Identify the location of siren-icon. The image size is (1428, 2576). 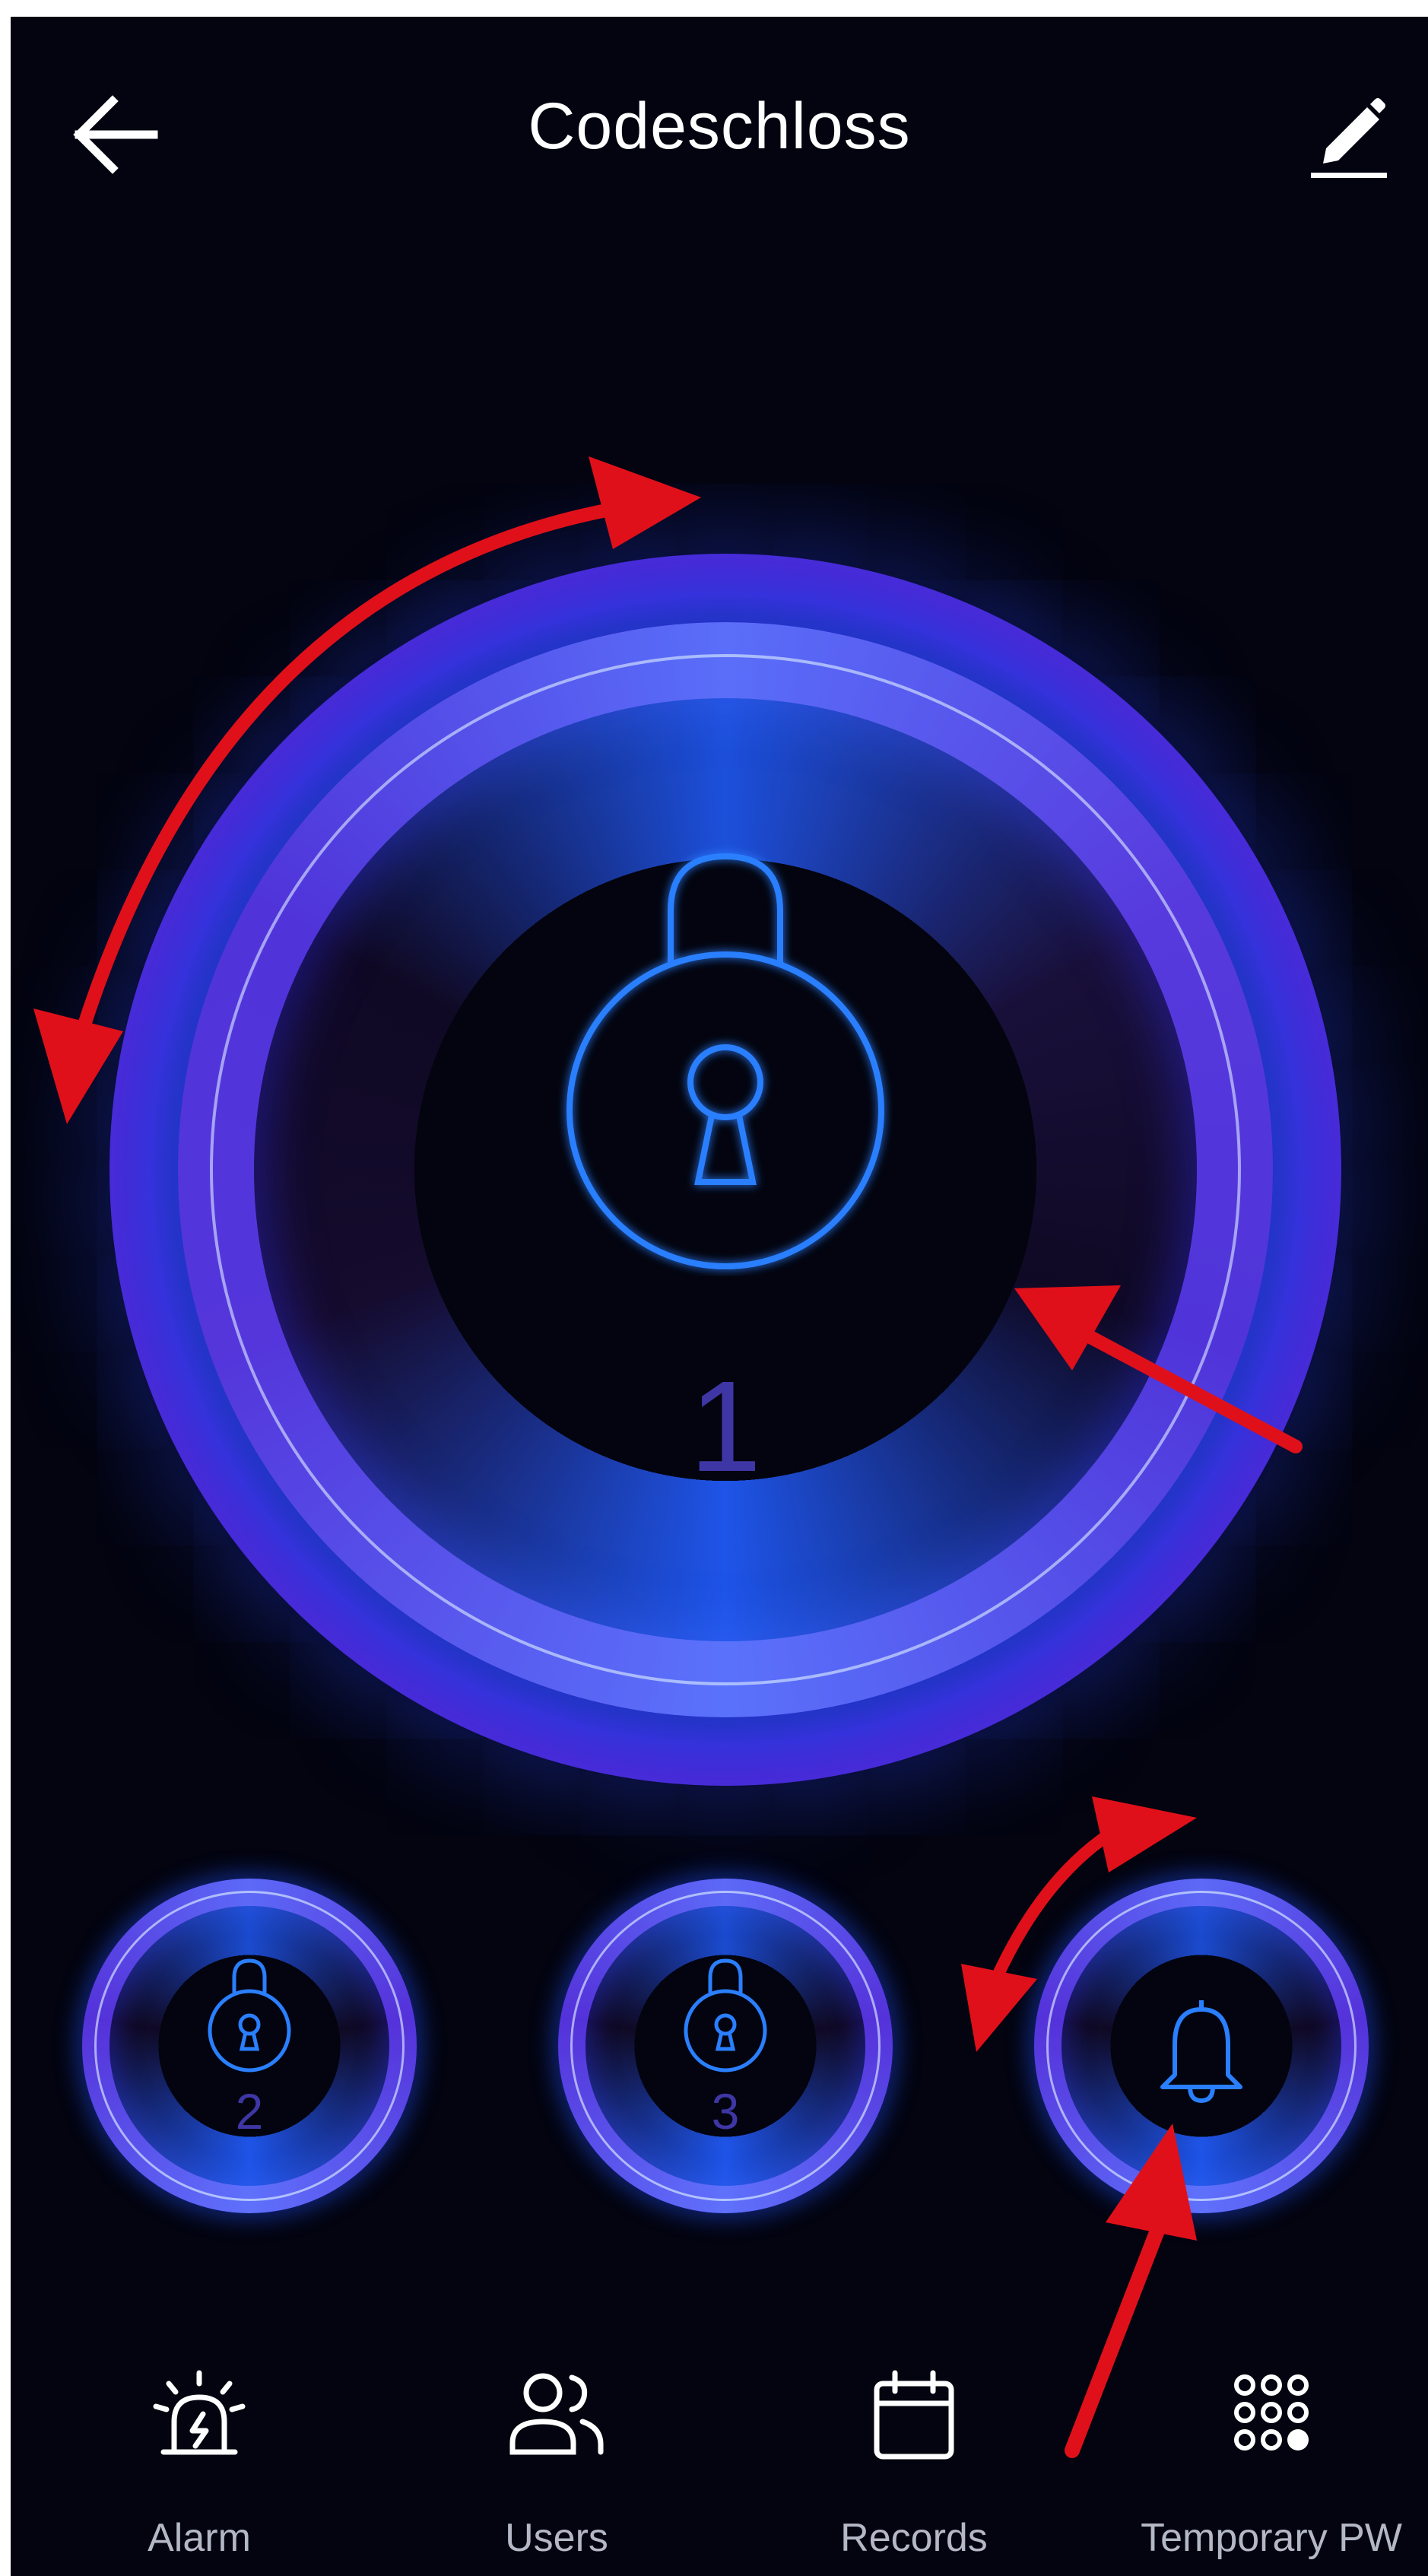
(199, 2412).